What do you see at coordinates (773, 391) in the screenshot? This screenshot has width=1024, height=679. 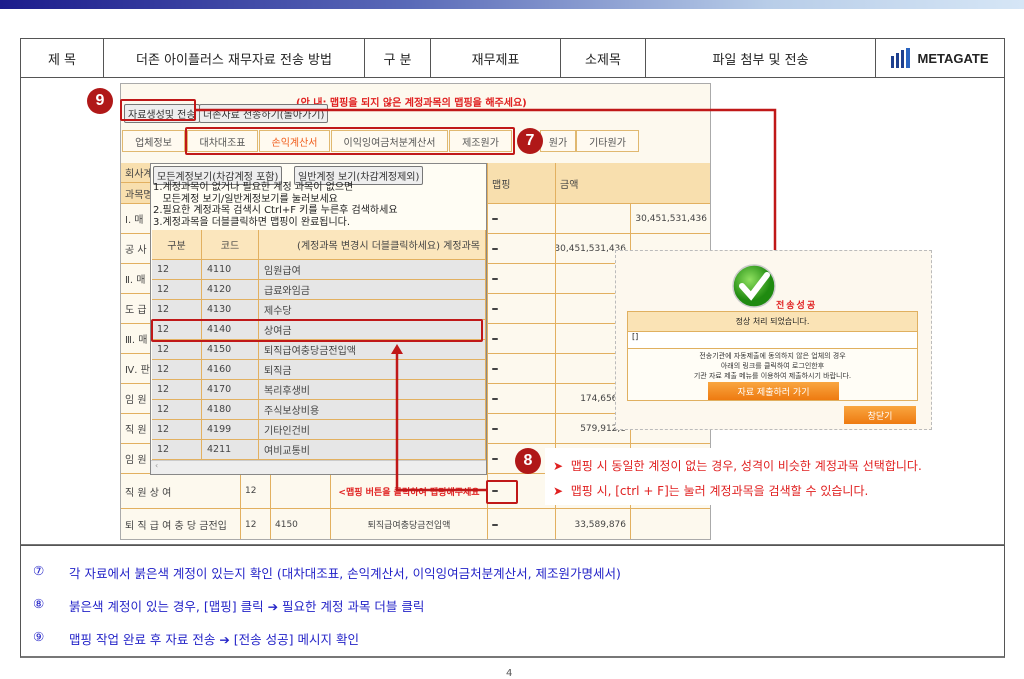 I see `go-submit-button: 자료 제출하러 가기` at bounding box center [773, 391].